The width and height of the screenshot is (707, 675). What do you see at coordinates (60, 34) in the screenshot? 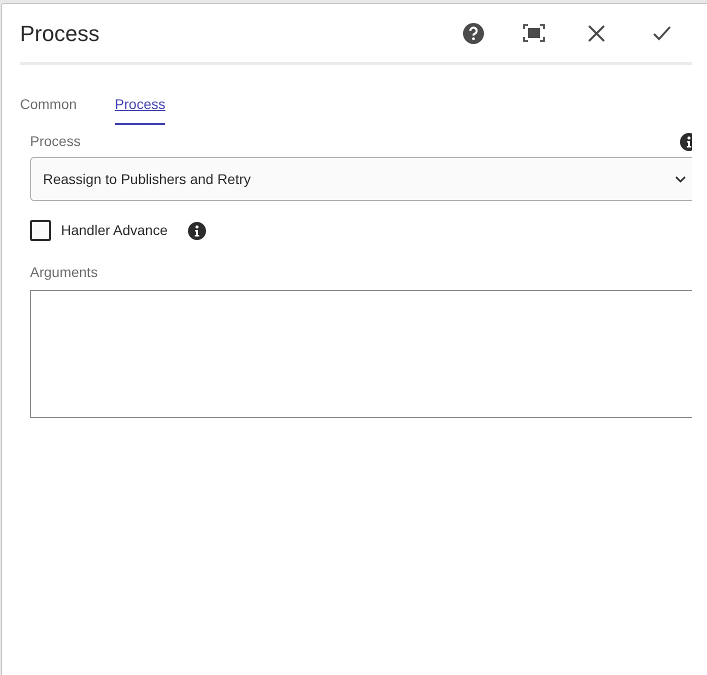
I see `dialog-title: Process` at bounding box center [60, 34].